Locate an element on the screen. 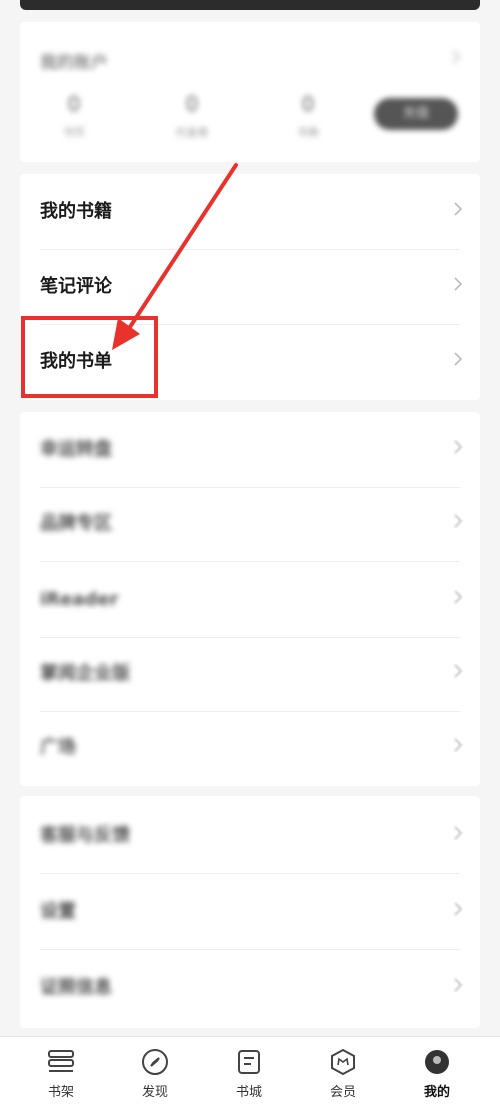 The height and width of the screenshot is (1111, 500). menu-item-settings: 设置 is located at coordinates (250, 912).